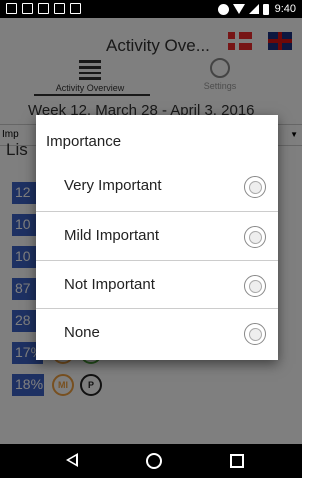 Image resolution: width=320 pixels, height=478 pixels. Describe the element at coordinates (151, 9) in the screenshot. I see `status-bar: 9:40` at that location.